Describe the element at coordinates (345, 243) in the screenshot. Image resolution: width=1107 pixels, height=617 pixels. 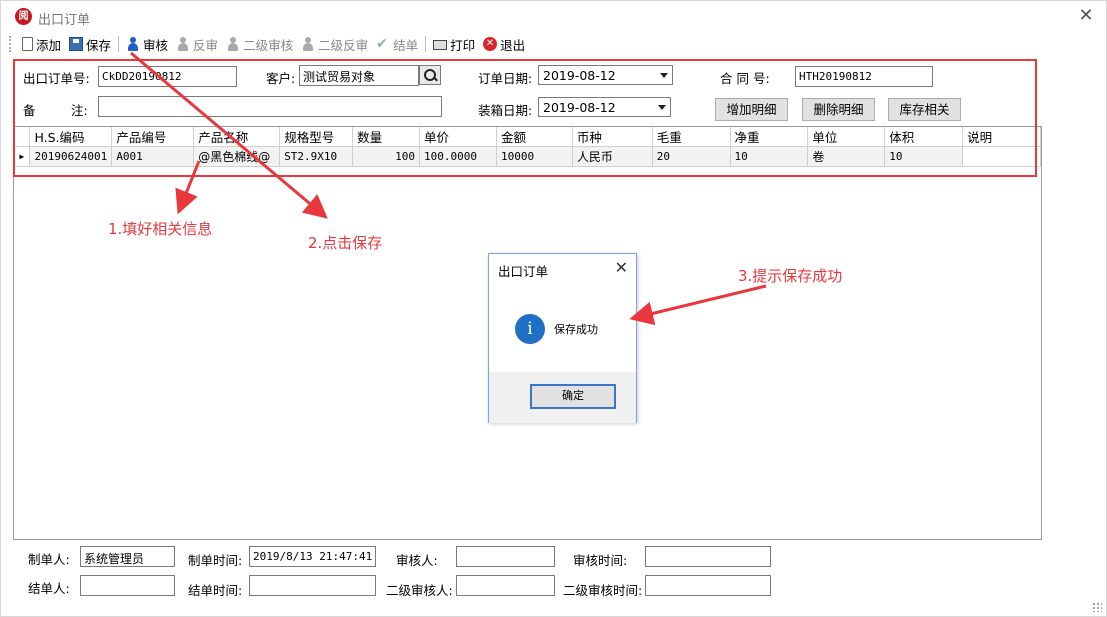
I see `annotation-step2: 2.点击保存` at that location.